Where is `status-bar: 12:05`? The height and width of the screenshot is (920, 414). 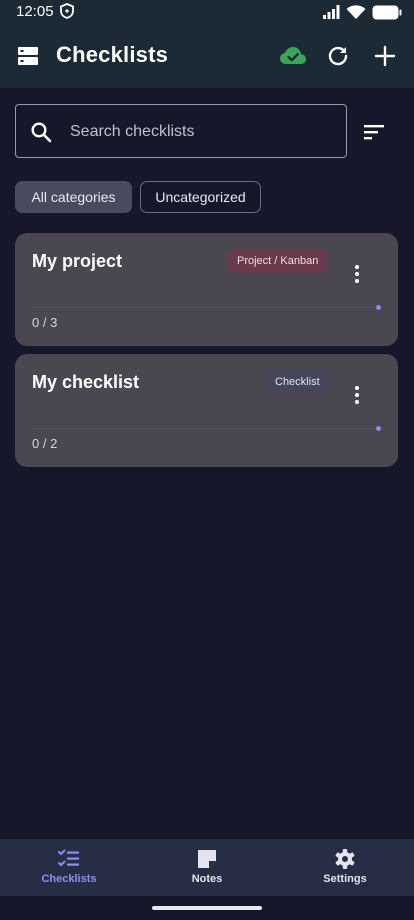
status-bar: 12:05 is located at coordinates (207, 12).